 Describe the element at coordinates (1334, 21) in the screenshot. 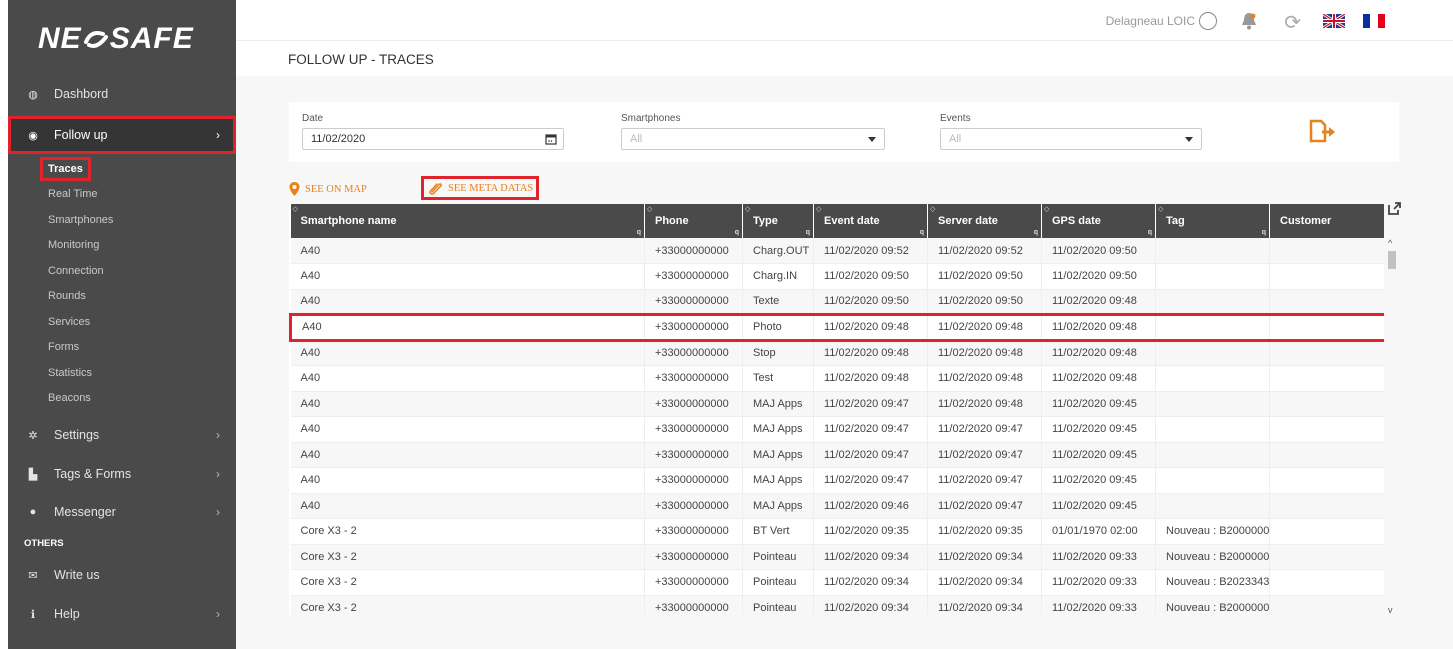

I see `uk-flag-icon` at that location.